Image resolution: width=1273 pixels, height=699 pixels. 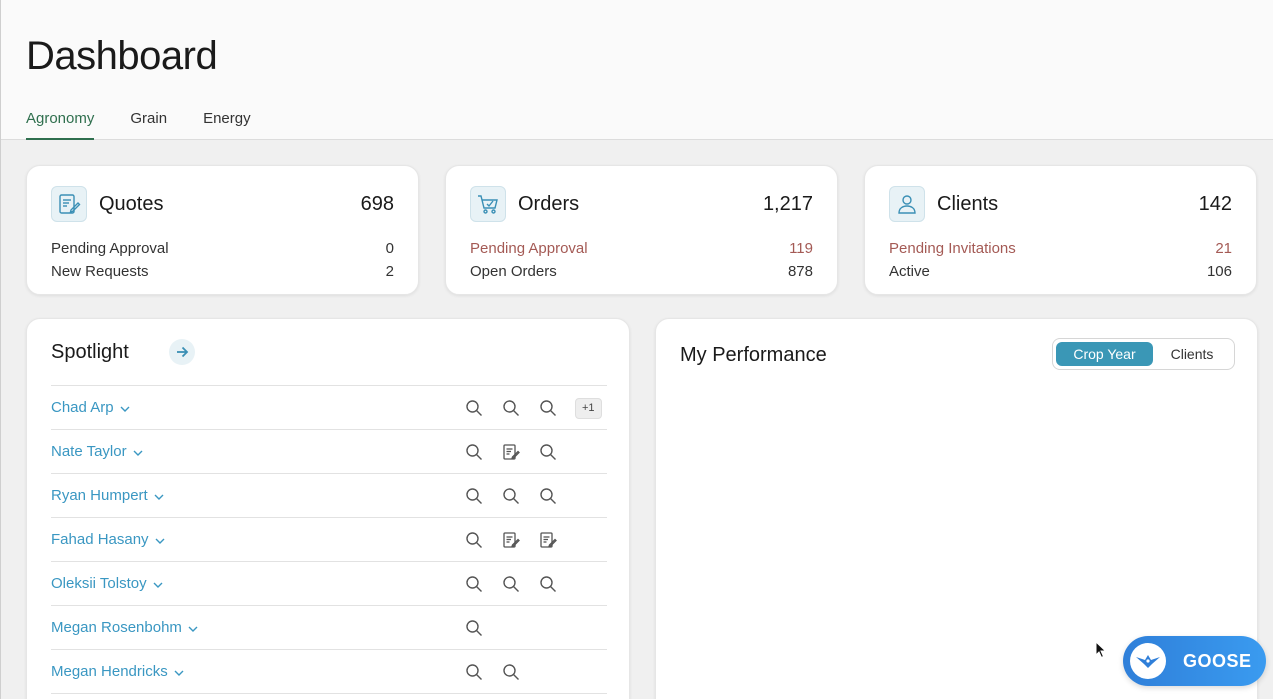 What do you see at coordinates (108, 539) in the screenshot?
I see `spotlight-client-name: Fahad Hasany` at bounding box center [108, 539].